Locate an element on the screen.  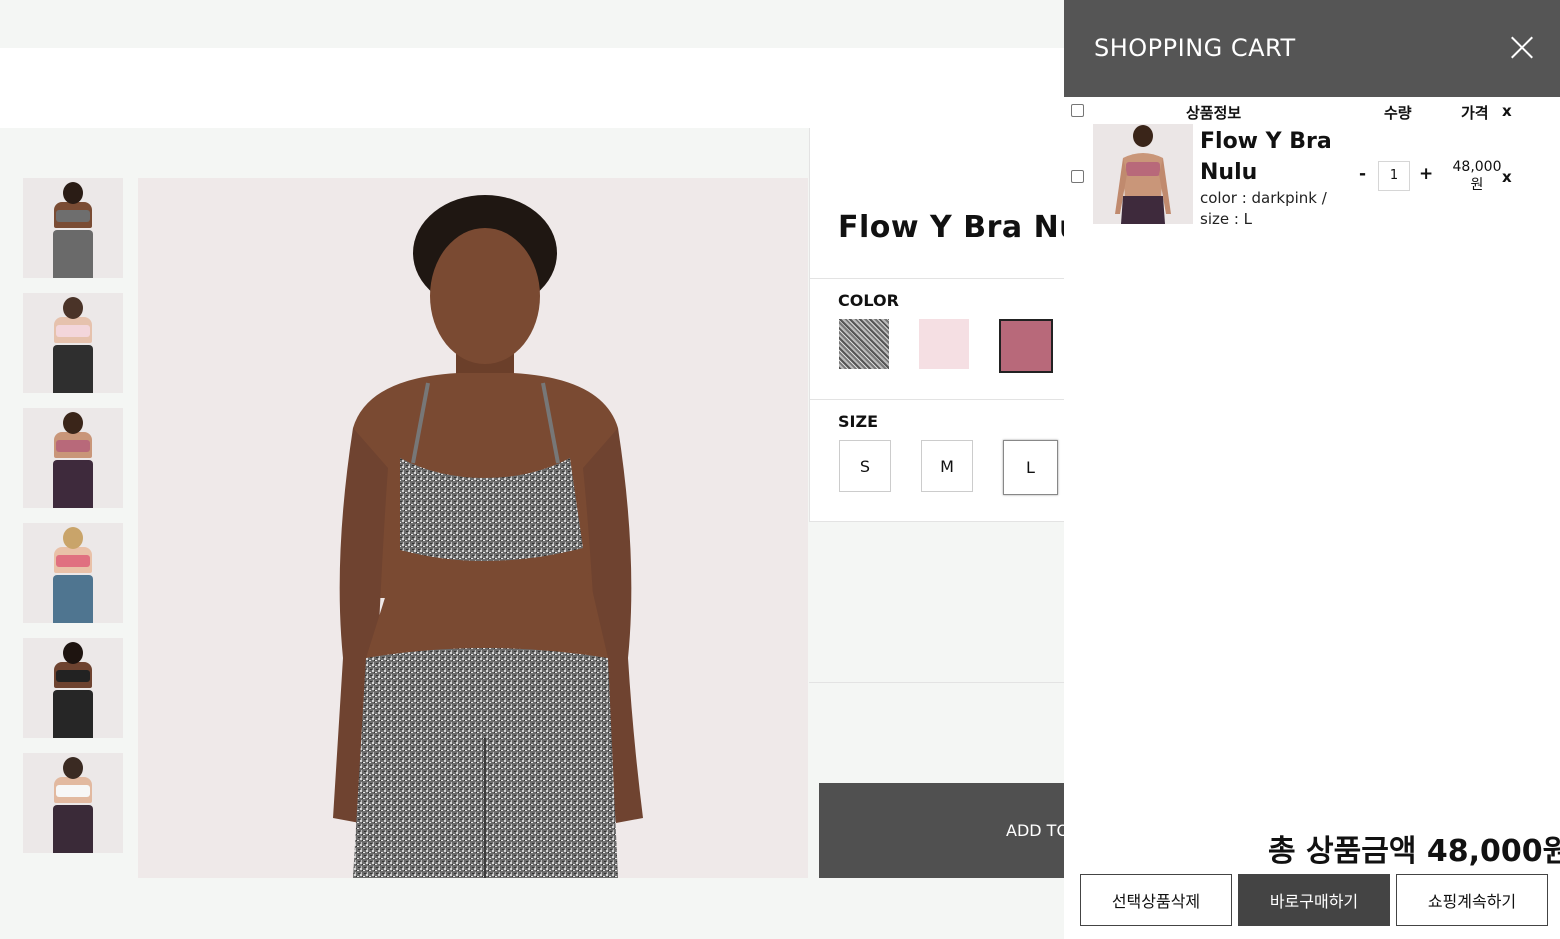
cart-item-image is located at coordinates (1143, 174).